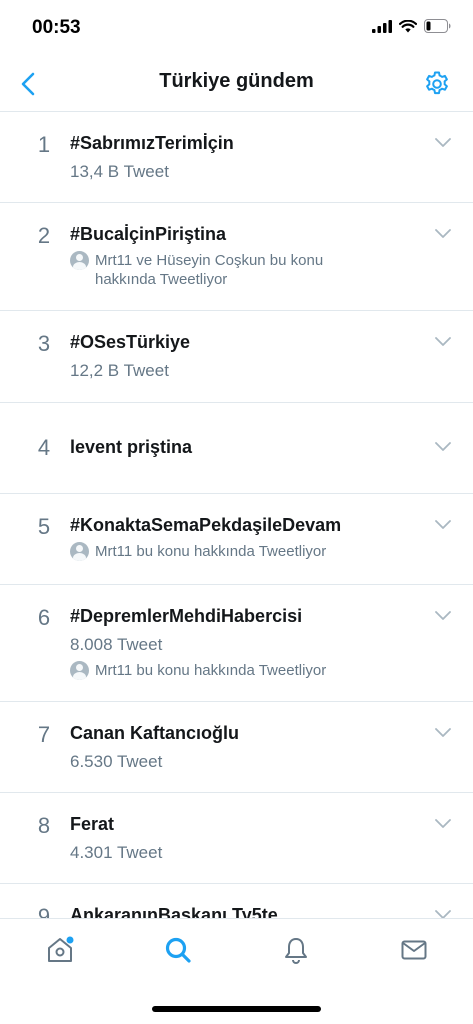 This screenshot has width=473, height=1024. Describe the element at coordinates (44, 447) in the screenshot. I see `trend-rank: 4` at that location.